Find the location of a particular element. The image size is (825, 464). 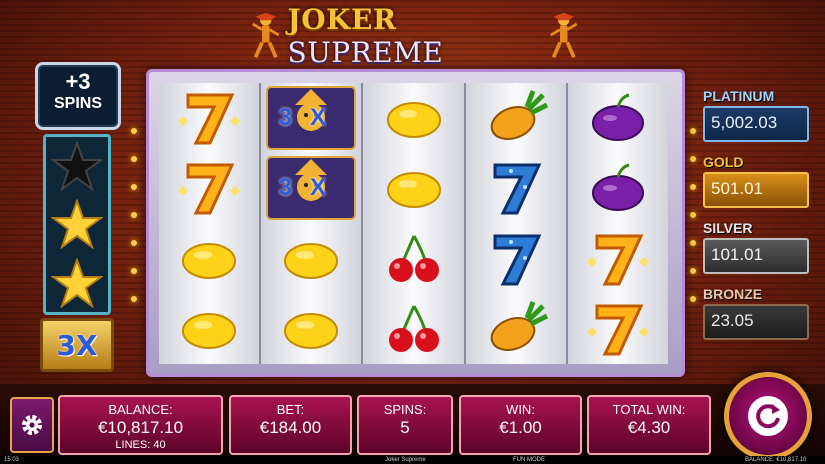

right-bulbs is located at coordinates (693, 215).